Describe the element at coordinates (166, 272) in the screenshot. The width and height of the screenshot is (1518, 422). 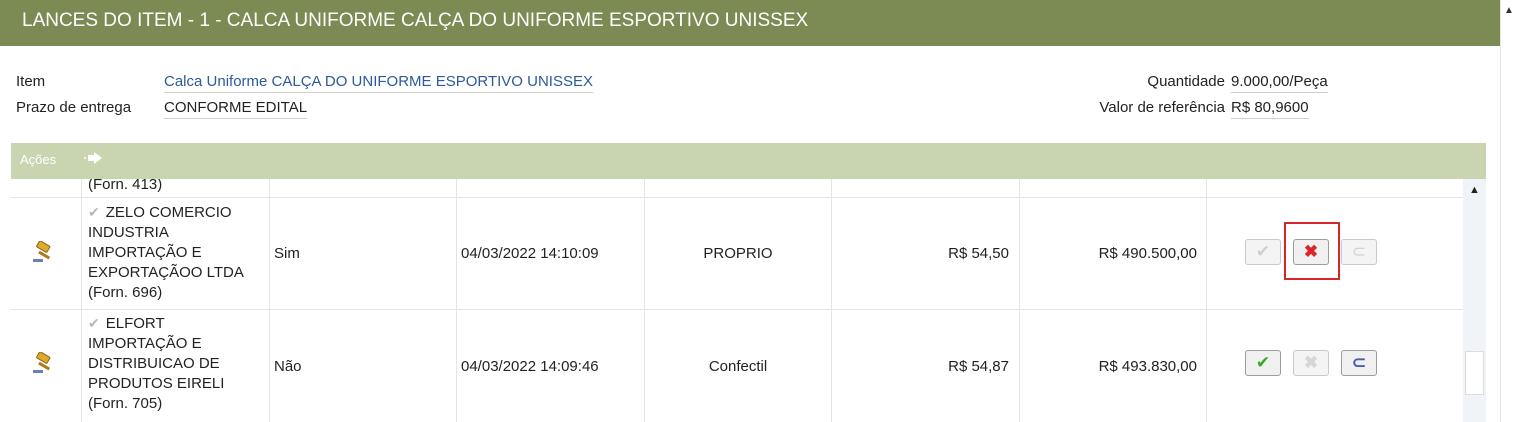
I see `supplier-name-line: EXPORTAÇÃOO LTDA` at that location.